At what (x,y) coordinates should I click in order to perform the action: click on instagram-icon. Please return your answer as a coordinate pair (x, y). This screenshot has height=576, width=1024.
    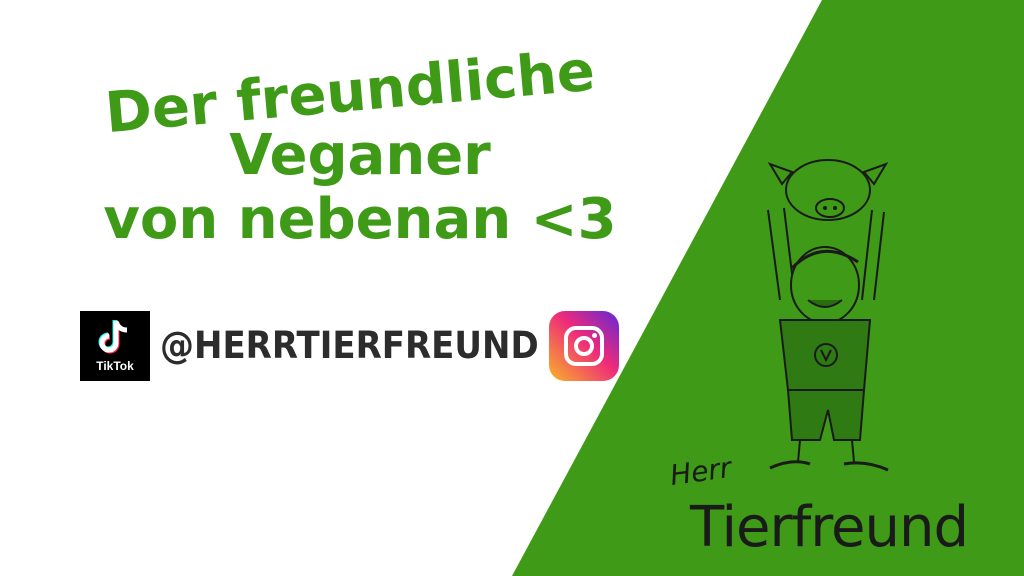
    Looking at the image, I should click on (583, 346).